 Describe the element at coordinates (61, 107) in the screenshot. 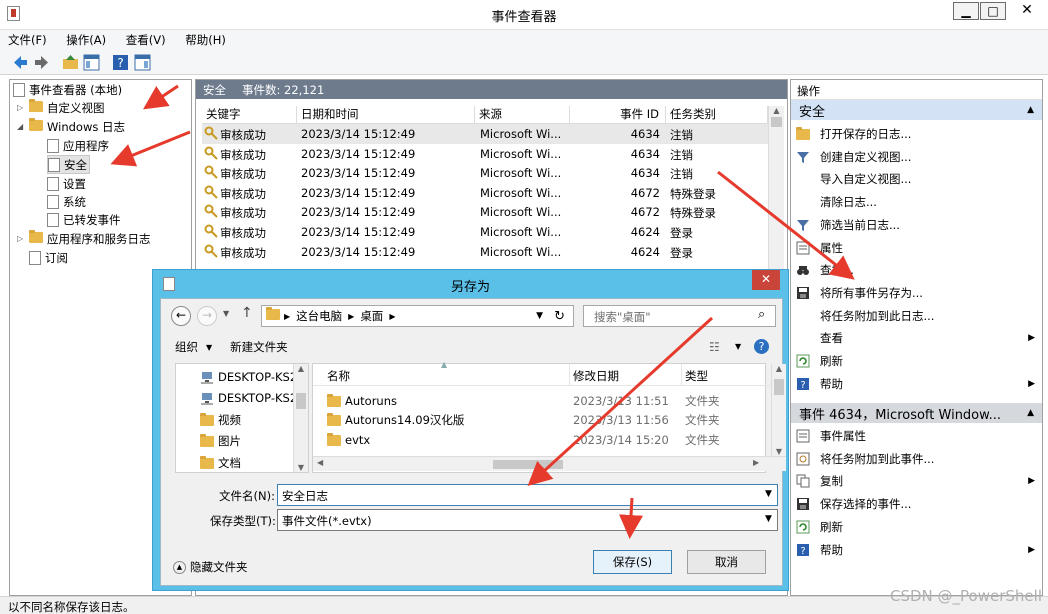

I see `tree-custom-views: ▷ 自定义视图` at that location.